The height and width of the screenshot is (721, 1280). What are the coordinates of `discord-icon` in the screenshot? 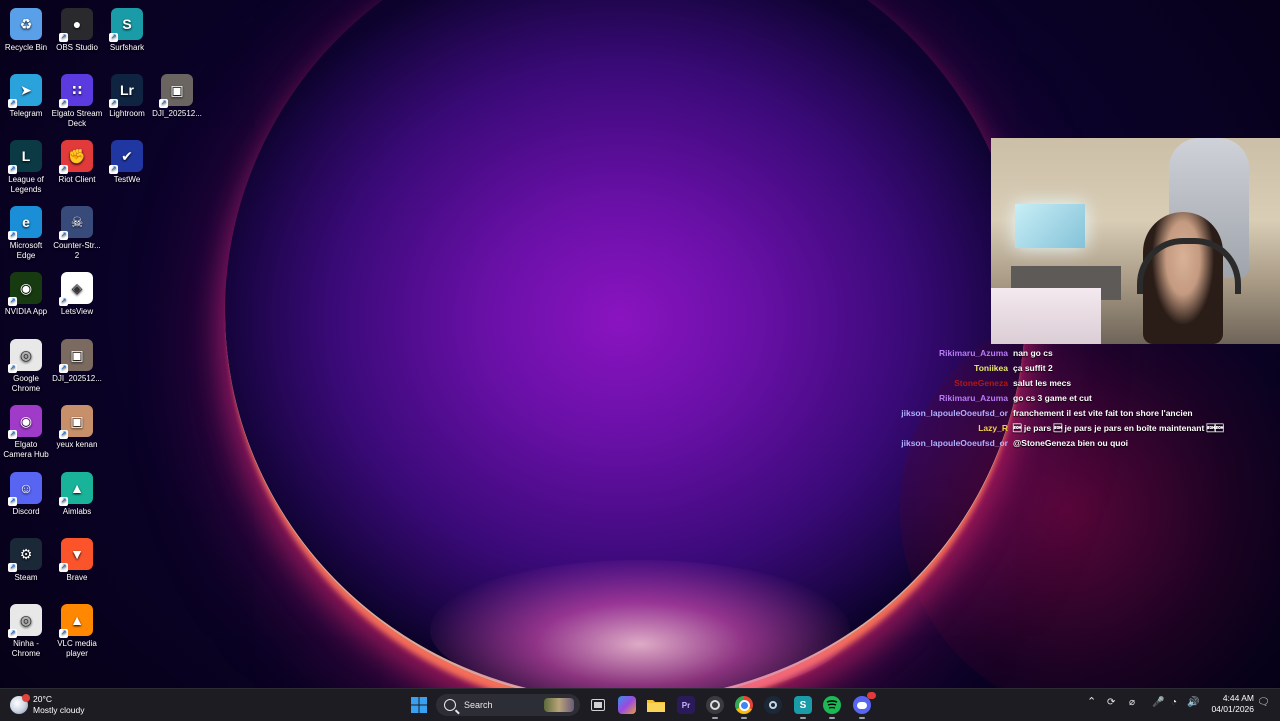 It's located at (862, 705).